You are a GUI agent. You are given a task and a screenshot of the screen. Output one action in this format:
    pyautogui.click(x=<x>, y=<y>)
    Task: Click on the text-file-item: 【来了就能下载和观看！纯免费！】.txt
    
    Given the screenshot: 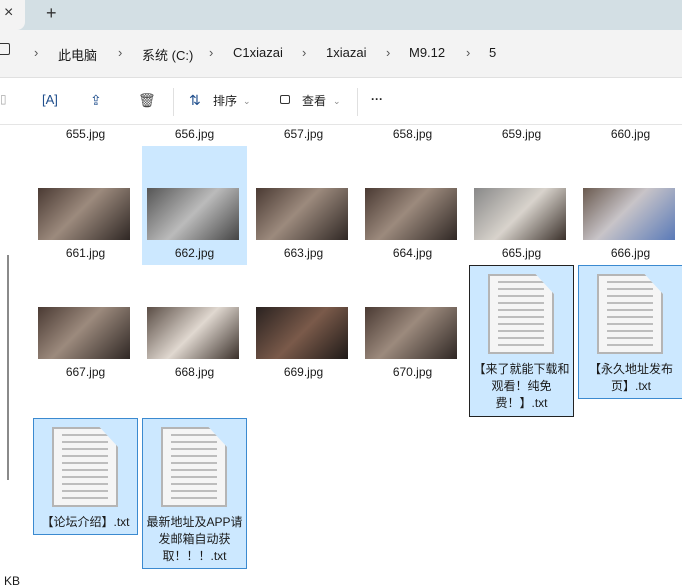 What is the action you would take?
    pyautogui.click(x=521, y=341)
    